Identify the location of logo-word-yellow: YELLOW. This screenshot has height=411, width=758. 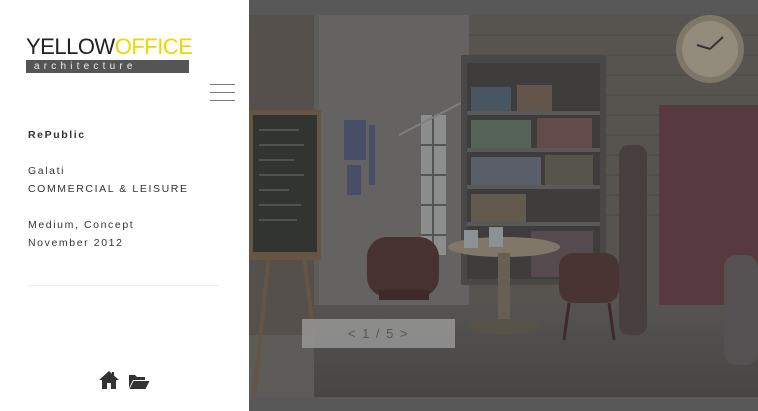
(70, 46).